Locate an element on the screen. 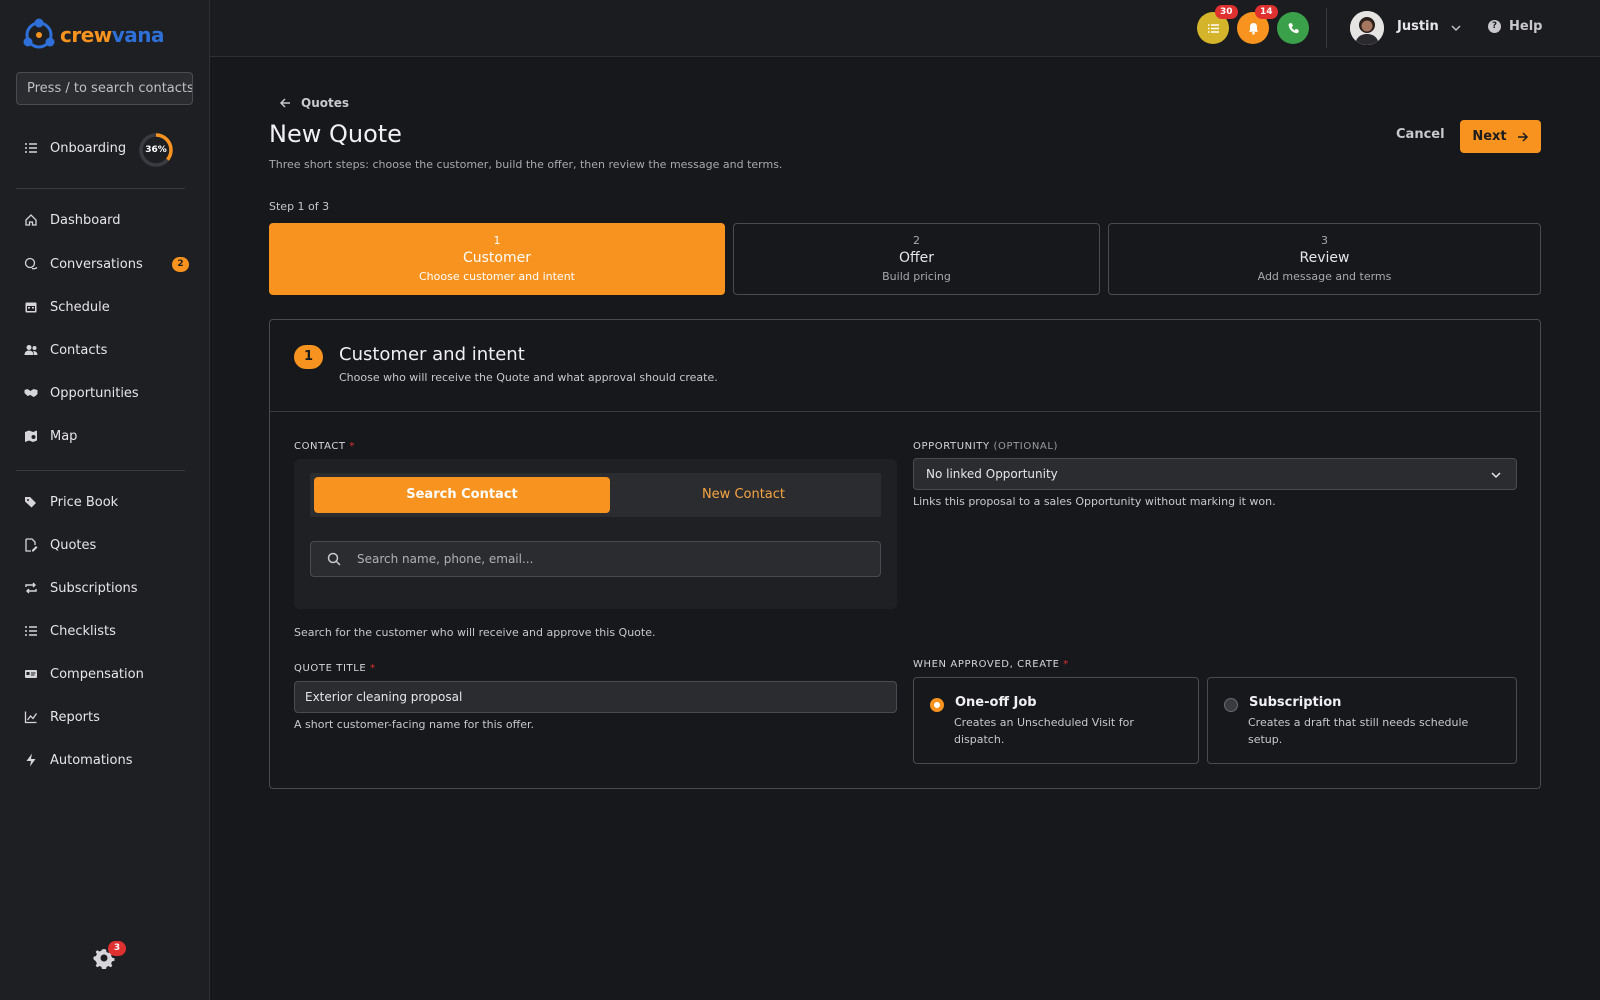 Image resolution: width=1600 pixels, height=1000 pixels. sidebar-item-automations: Automations is located at coordinates (106, 760).